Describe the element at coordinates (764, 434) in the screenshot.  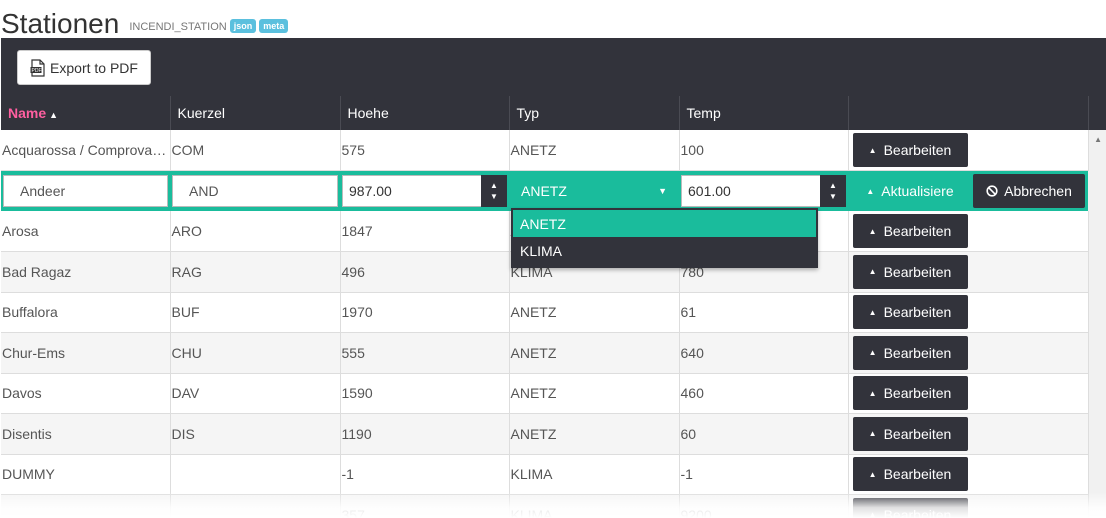
I see `cell-temp: 60` at that location.